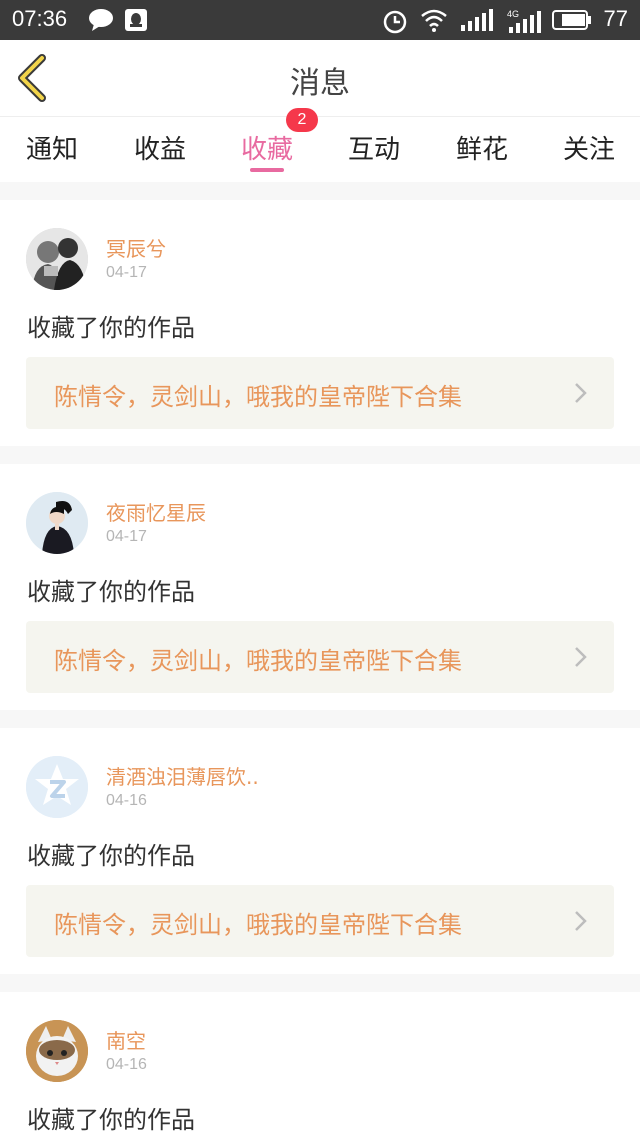  Describe the element at coordinates (589, 147) in the screenshot. I see `tab-following: 关注` at that location.